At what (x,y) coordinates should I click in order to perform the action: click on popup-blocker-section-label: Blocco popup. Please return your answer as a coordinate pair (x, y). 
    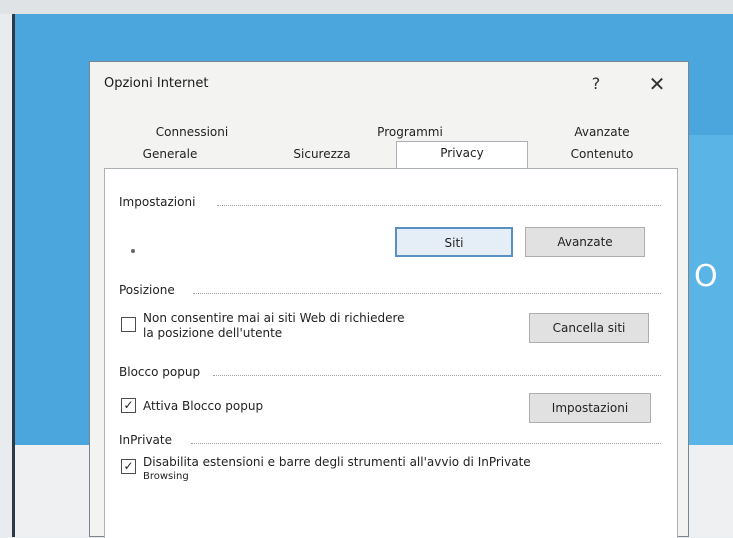
    Looking at the image, I should click on (160, 372).